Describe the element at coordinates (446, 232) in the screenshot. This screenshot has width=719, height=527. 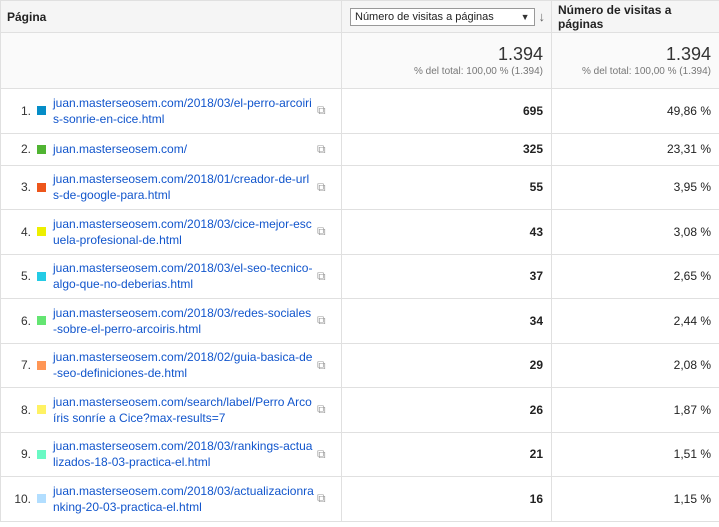
I see `visits-cell: 43` at that location.